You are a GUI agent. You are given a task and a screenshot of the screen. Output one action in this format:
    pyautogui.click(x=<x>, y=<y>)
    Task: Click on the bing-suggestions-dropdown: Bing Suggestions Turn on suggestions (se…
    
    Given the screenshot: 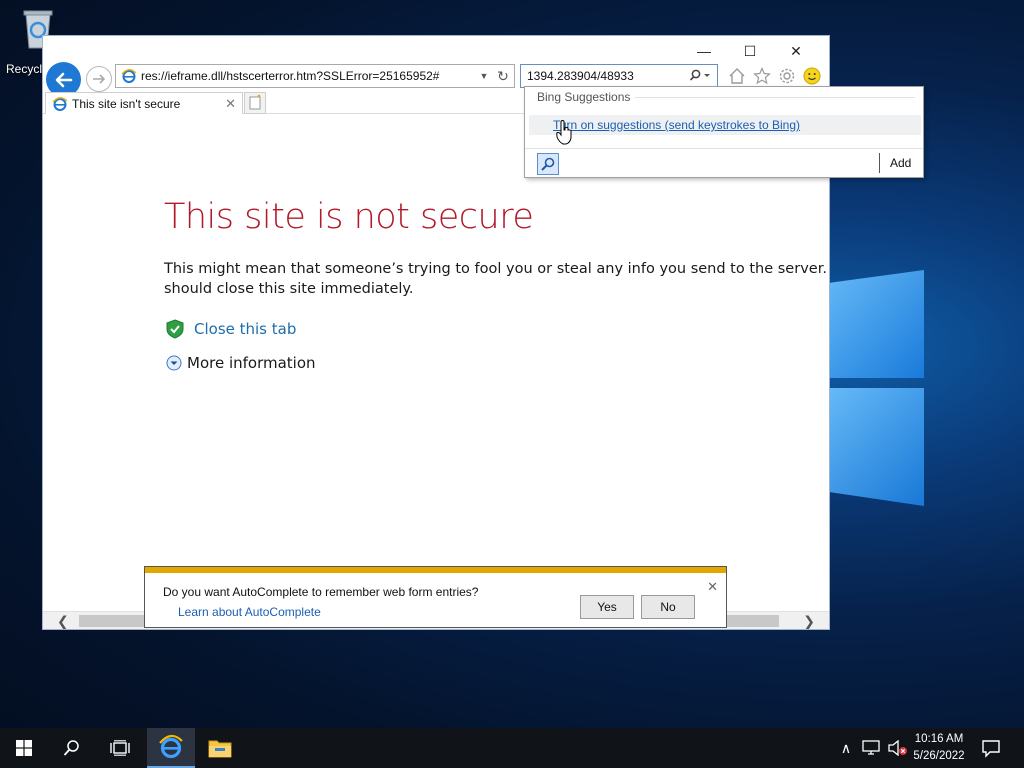 What is the action you would take?
    pyautogui.click(x=724, y=132)
    